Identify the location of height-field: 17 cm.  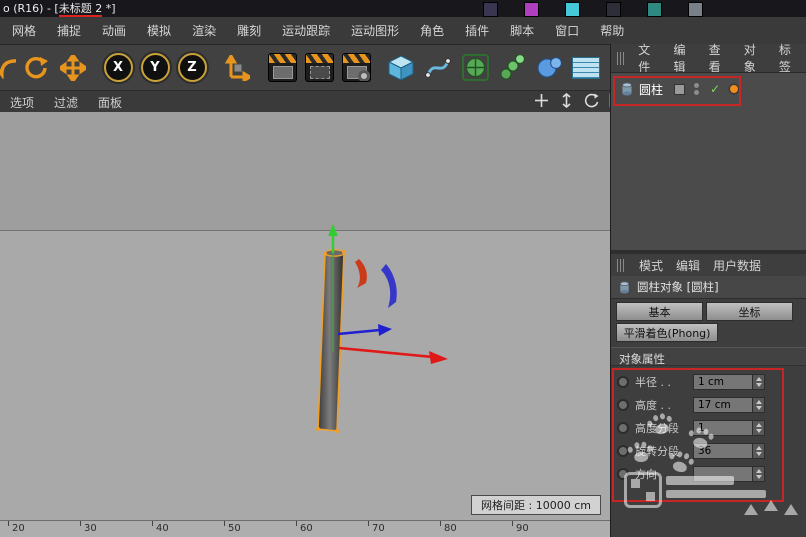
(729, 405).